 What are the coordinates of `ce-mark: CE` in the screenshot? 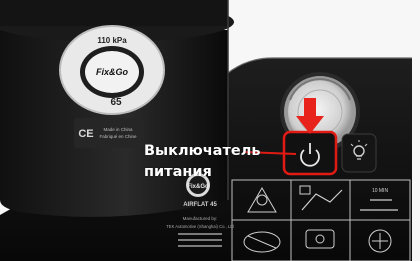 It's located at (85, 134).